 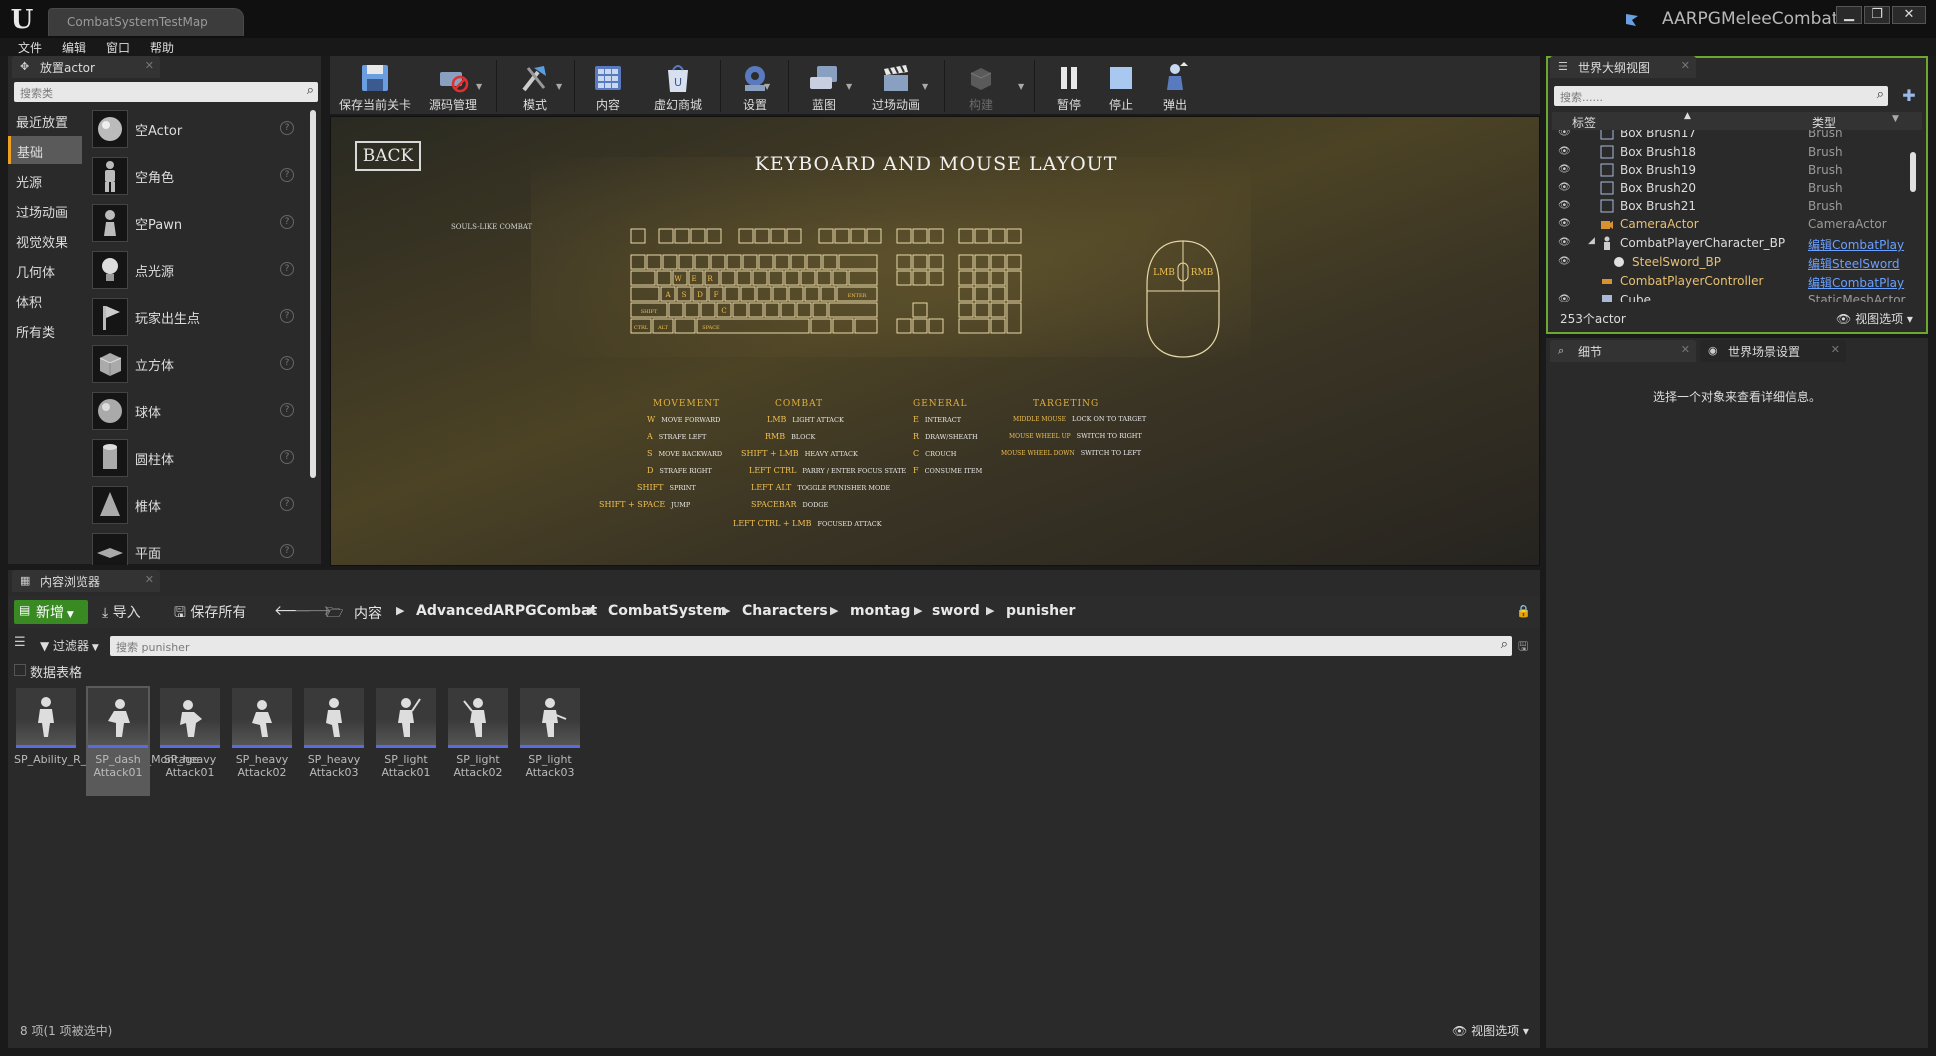 What do you see at coordinates (197, 131) in the screenshot?
I see `actor-empty-actor: 空Actor ?` at bounding box center [197, 131].